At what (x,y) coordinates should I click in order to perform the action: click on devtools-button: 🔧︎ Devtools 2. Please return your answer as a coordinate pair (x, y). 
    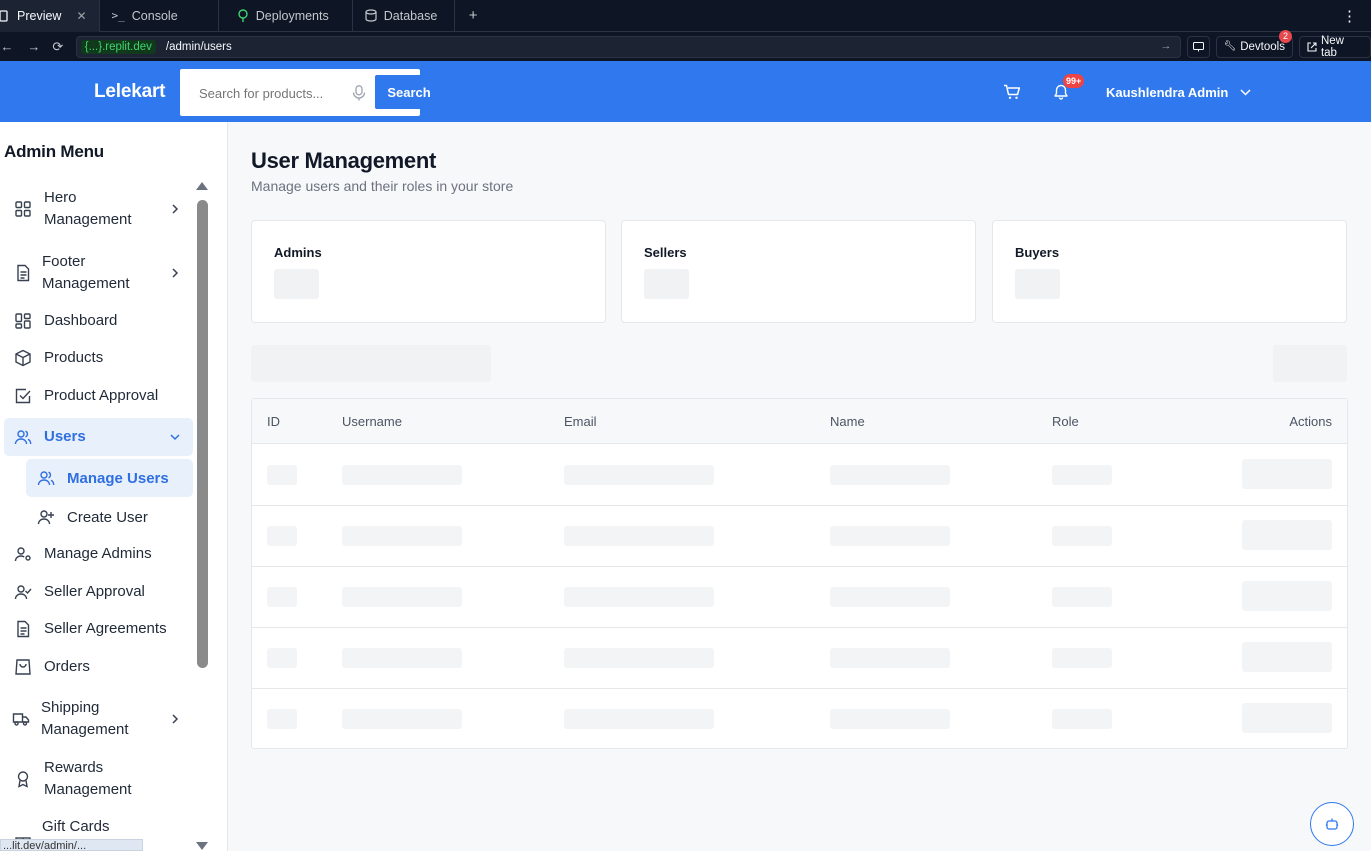
    Looking at the image, I should click on (1254, 43).